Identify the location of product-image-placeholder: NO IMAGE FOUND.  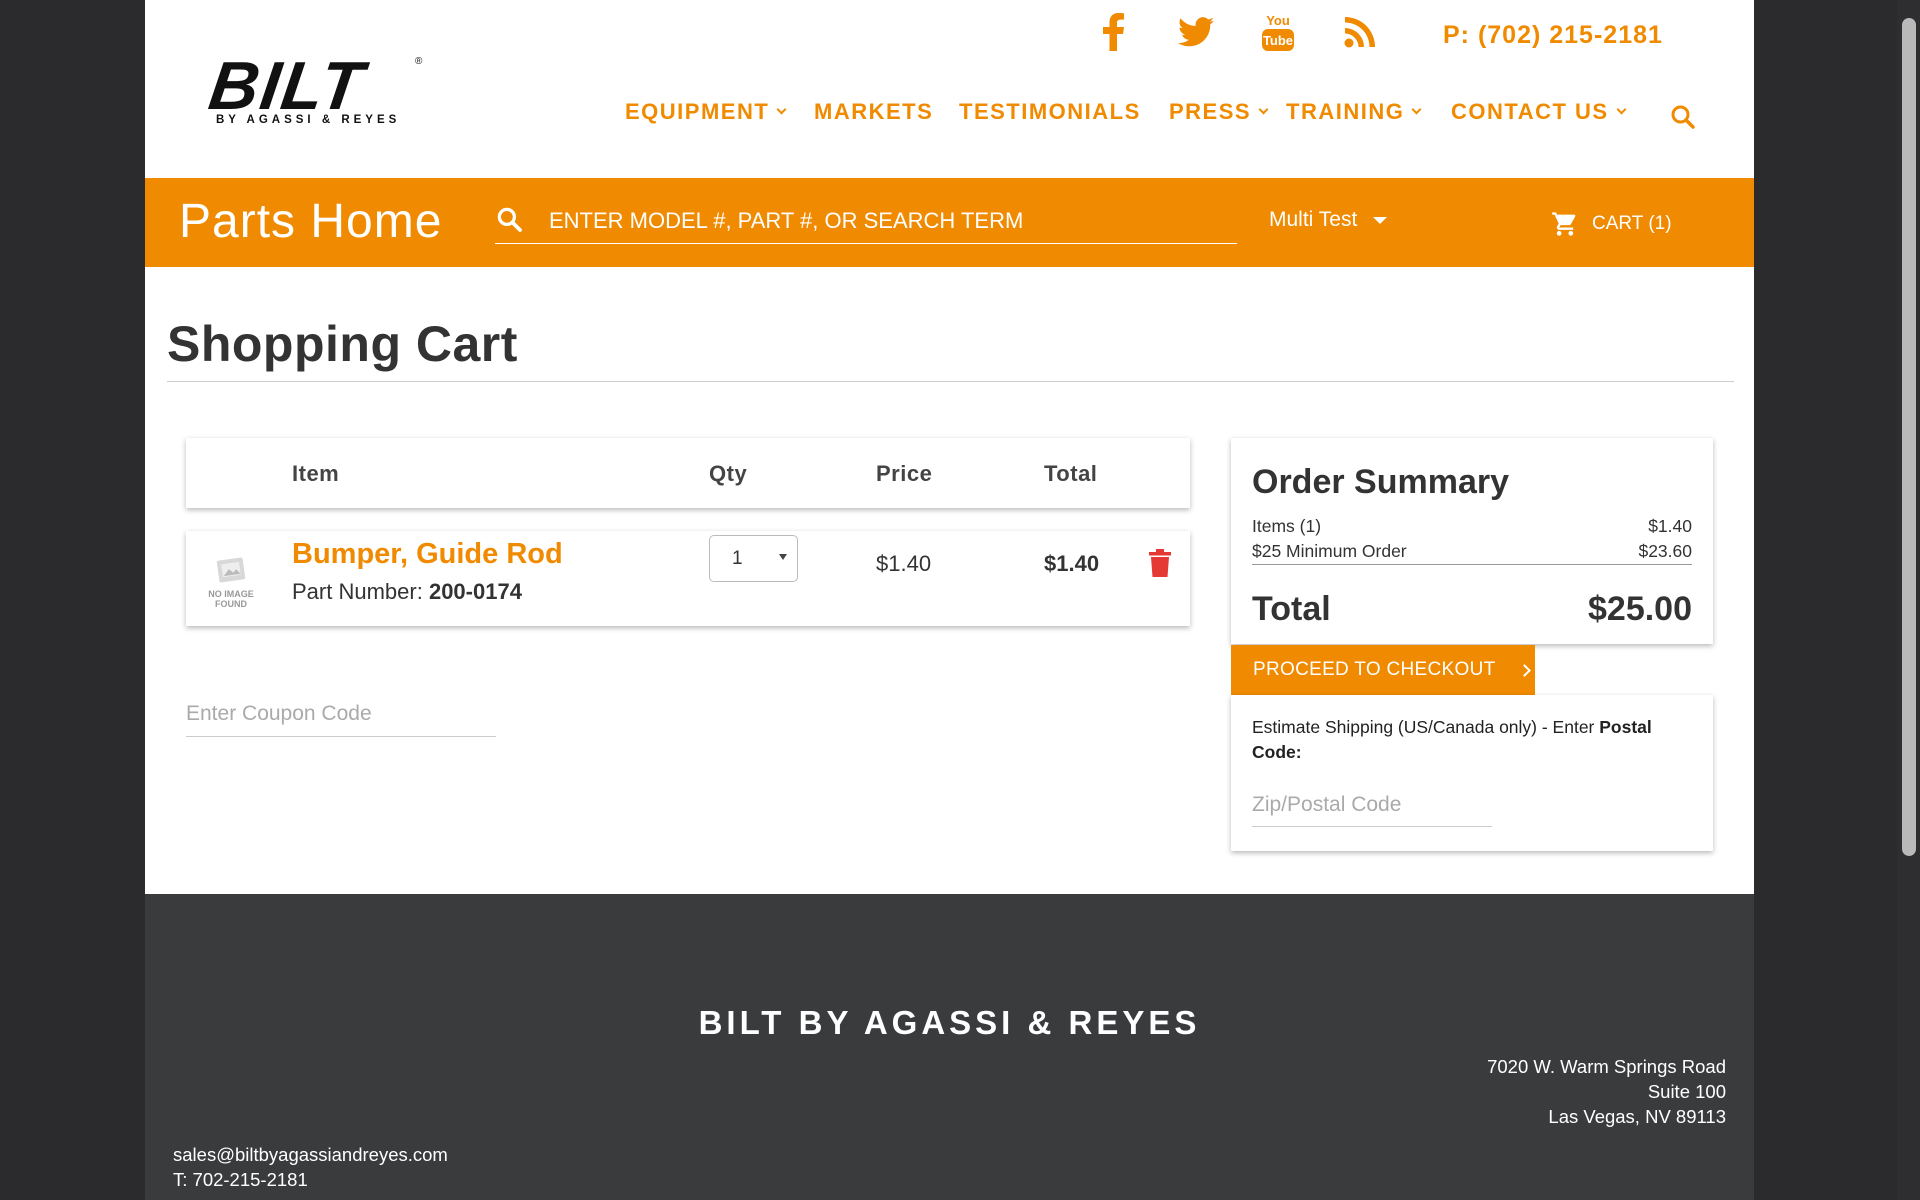
(231, 582).